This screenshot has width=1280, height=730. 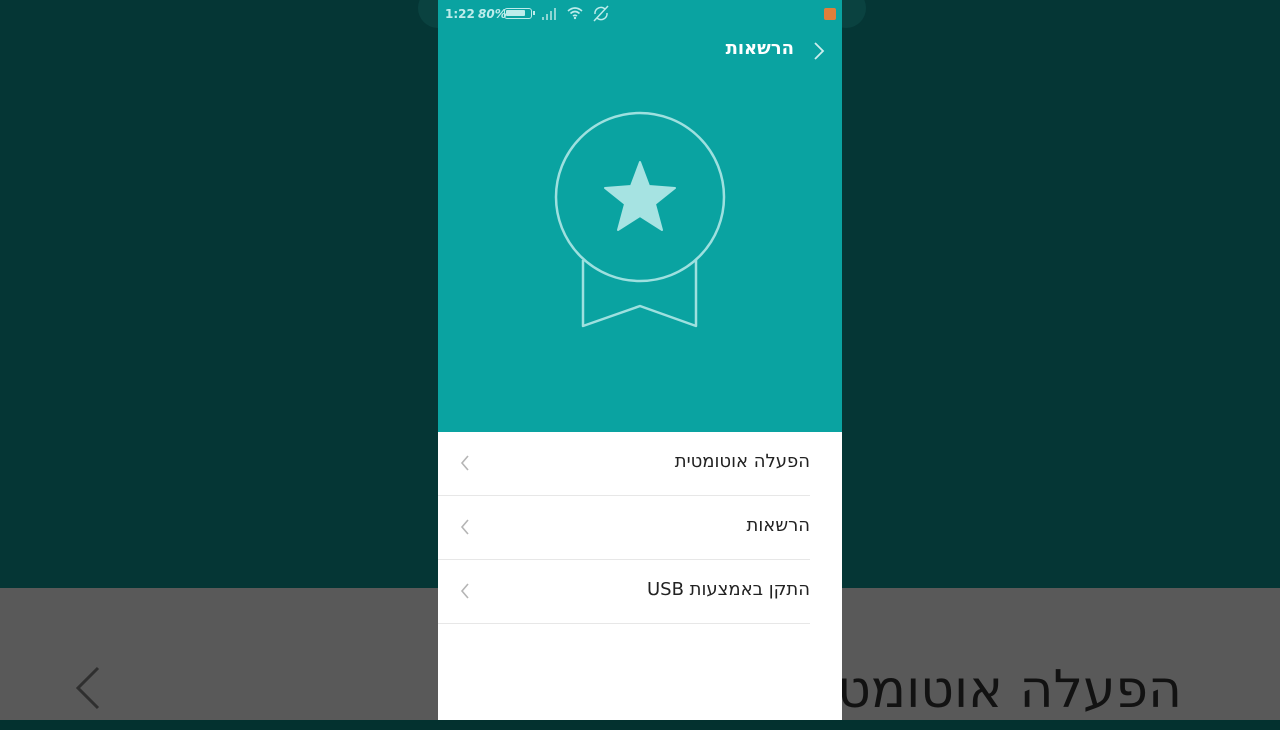 What do you see at coordinates (492, 14) in the screenshot?
I see `battery-percent: 80%` at bounding box center [492, 14].